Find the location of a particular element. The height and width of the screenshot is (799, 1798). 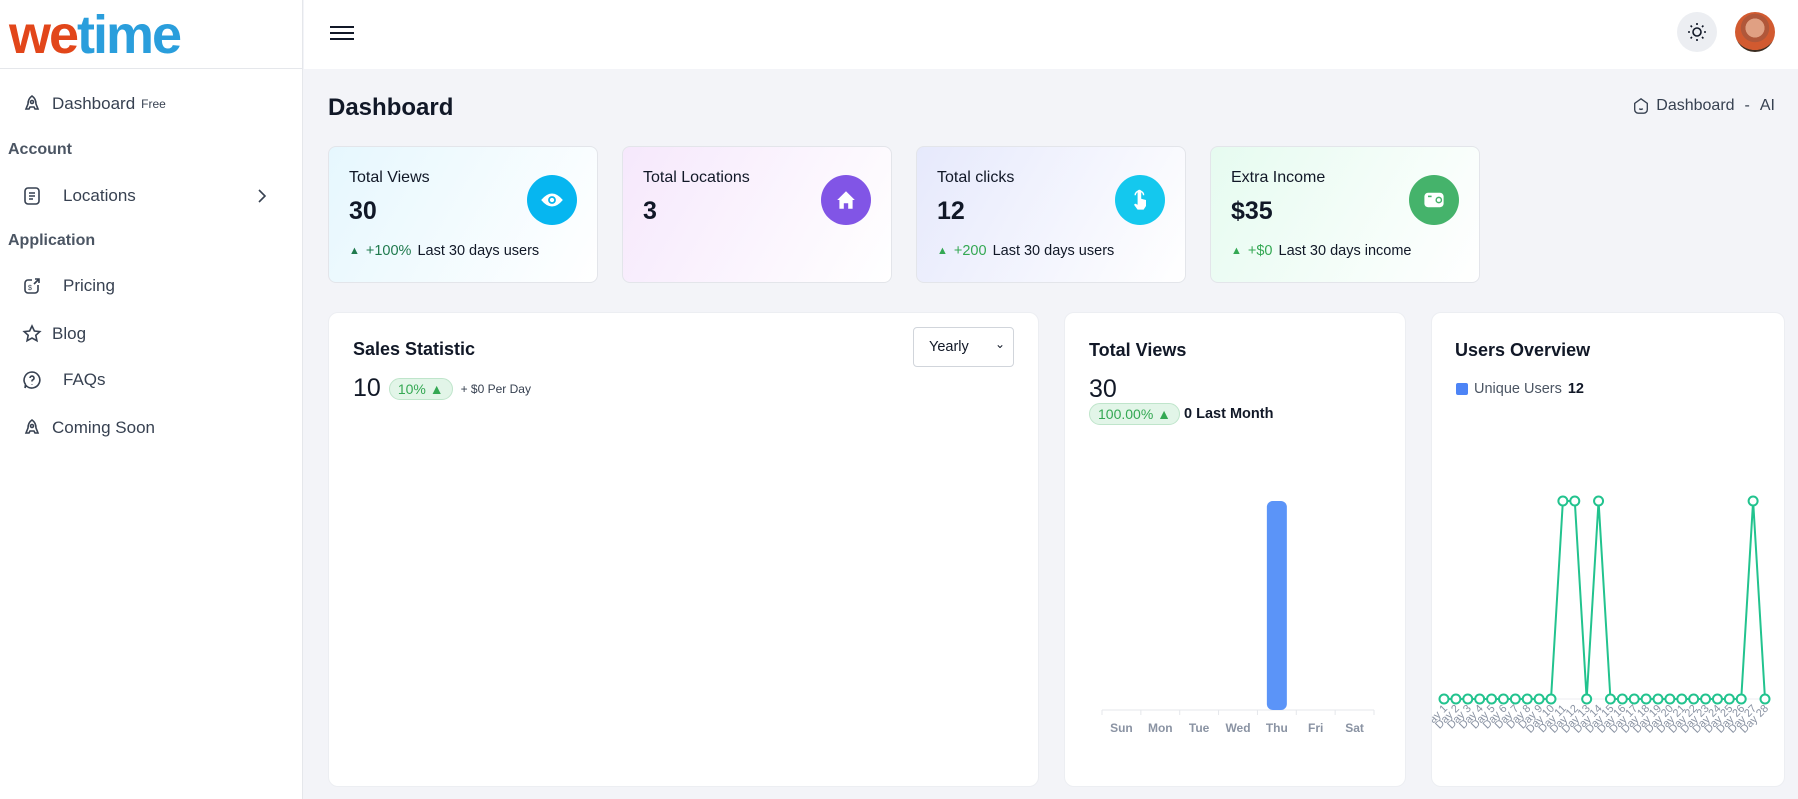

period-select-value: Yearly is located at coordinates (949, 347).